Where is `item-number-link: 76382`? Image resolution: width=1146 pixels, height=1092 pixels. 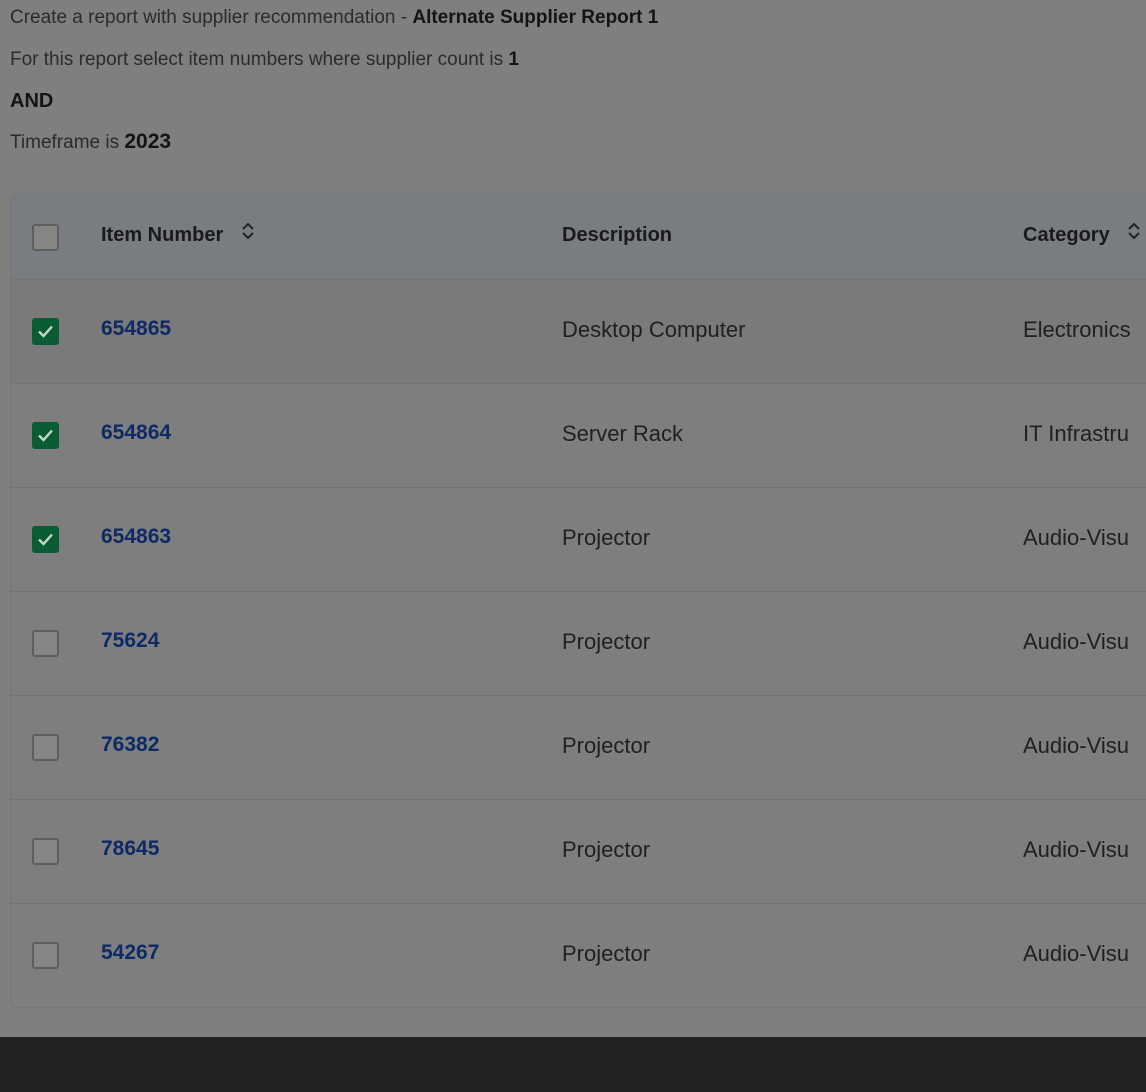 item-number-link: 76382 is located at coordinates (130, 745).